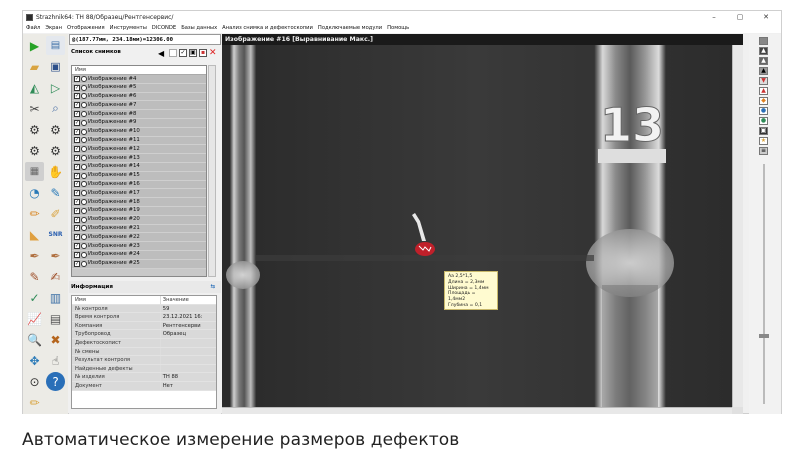 The image size is (805, 466). What do you see at coordinates (55, 360) in the screenshot?
I see `hand-pointer-icon: ☝` at bounding box center [55, 360].